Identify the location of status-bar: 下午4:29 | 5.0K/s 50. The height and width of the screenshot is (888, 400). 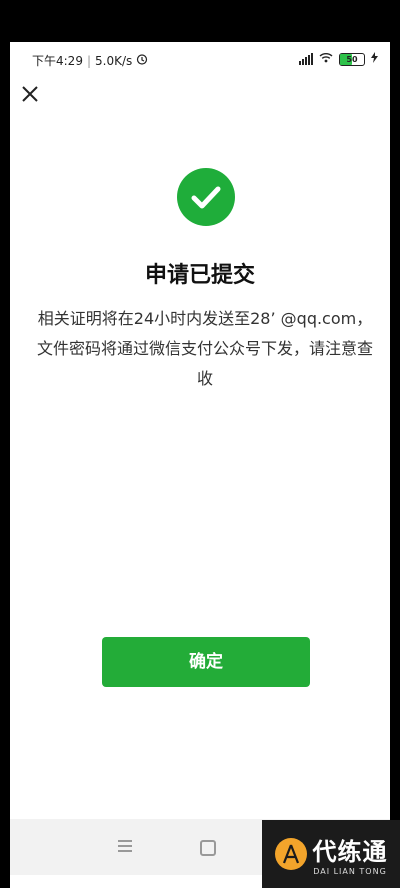
(200, 60).